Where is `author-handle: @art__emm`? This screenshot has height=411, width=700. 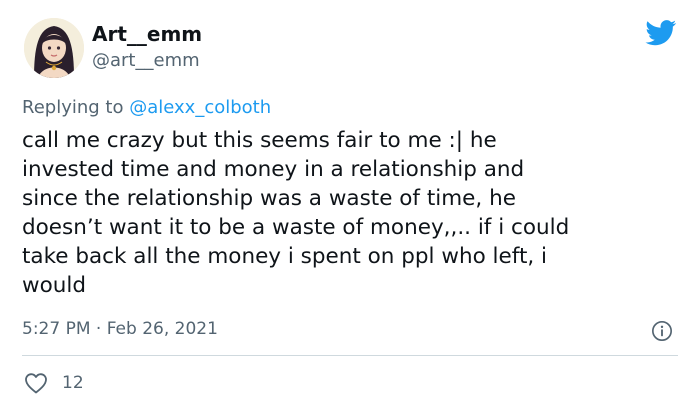 author-handle: @art__emm is located at coordinates (146, 61).